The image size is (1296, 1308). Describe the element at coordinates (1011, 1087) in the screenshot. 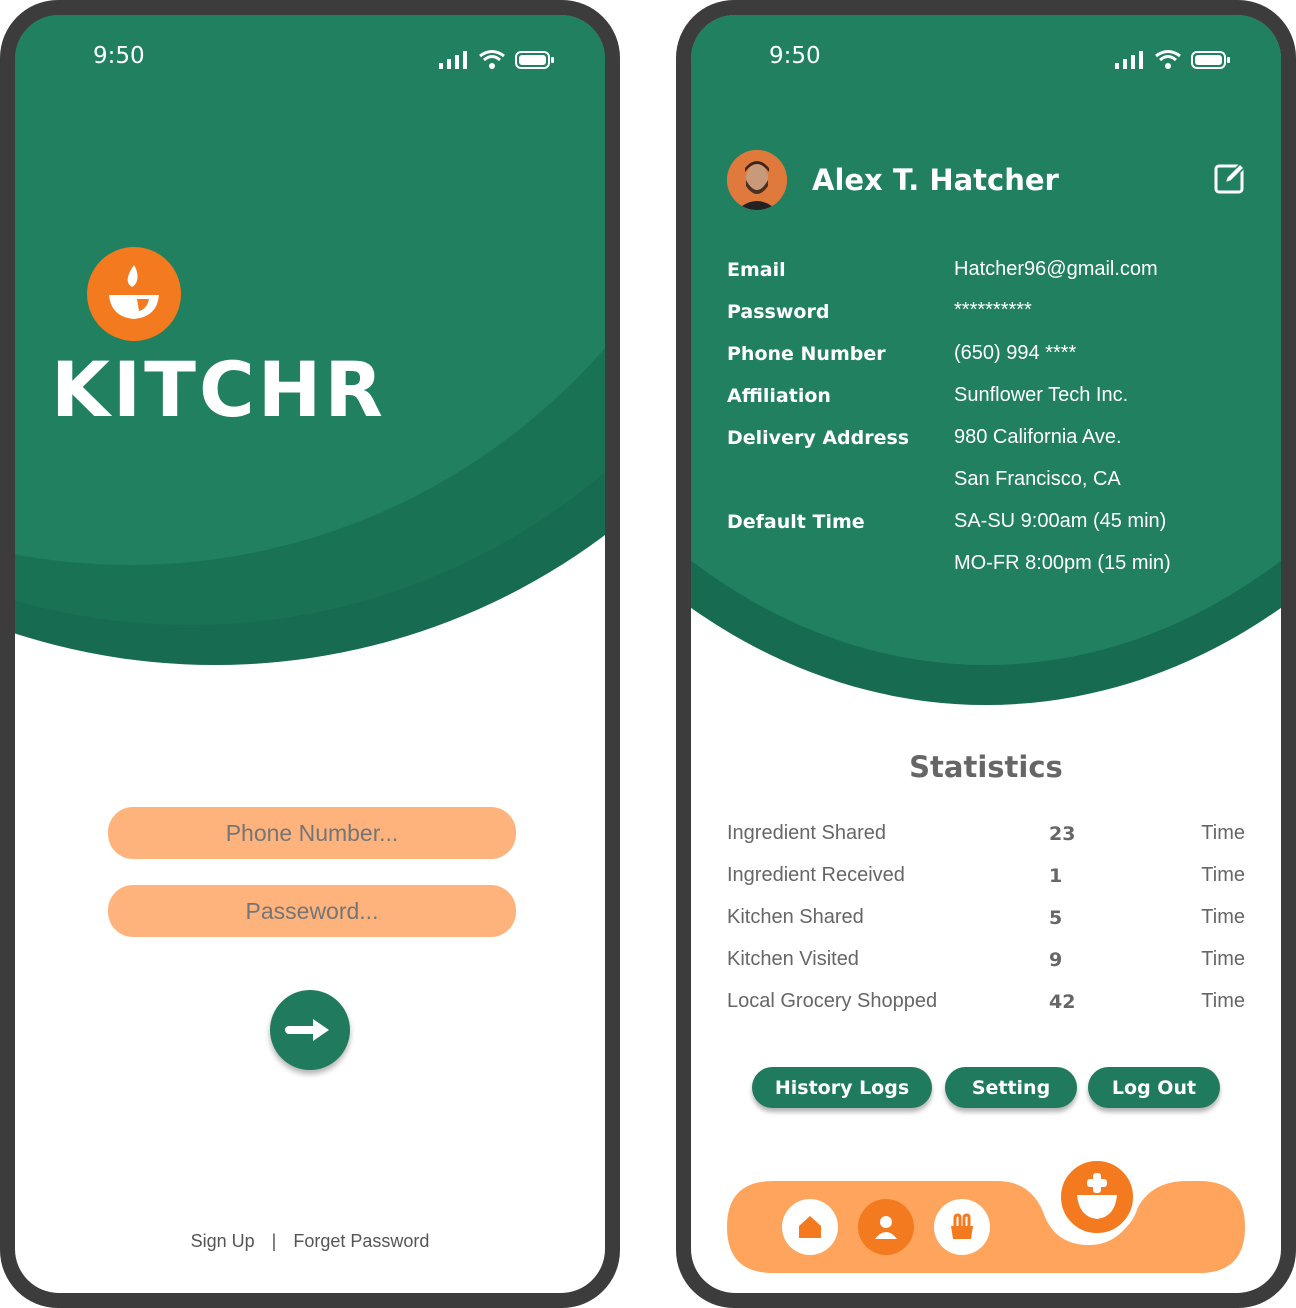

I see `setting-button: Setting` at that location.